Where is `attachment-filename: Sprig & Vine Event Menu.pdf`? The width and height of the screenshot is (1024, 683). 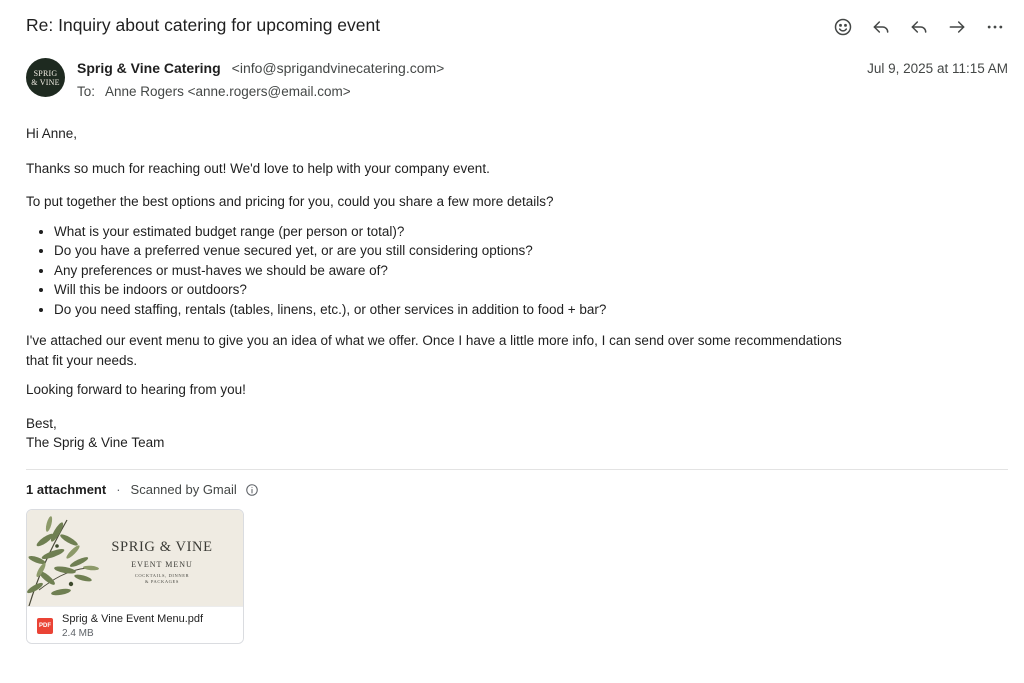
attachment-filename: Sprig & Vine Event Menu.pdf is located at coordinates (133, 619).